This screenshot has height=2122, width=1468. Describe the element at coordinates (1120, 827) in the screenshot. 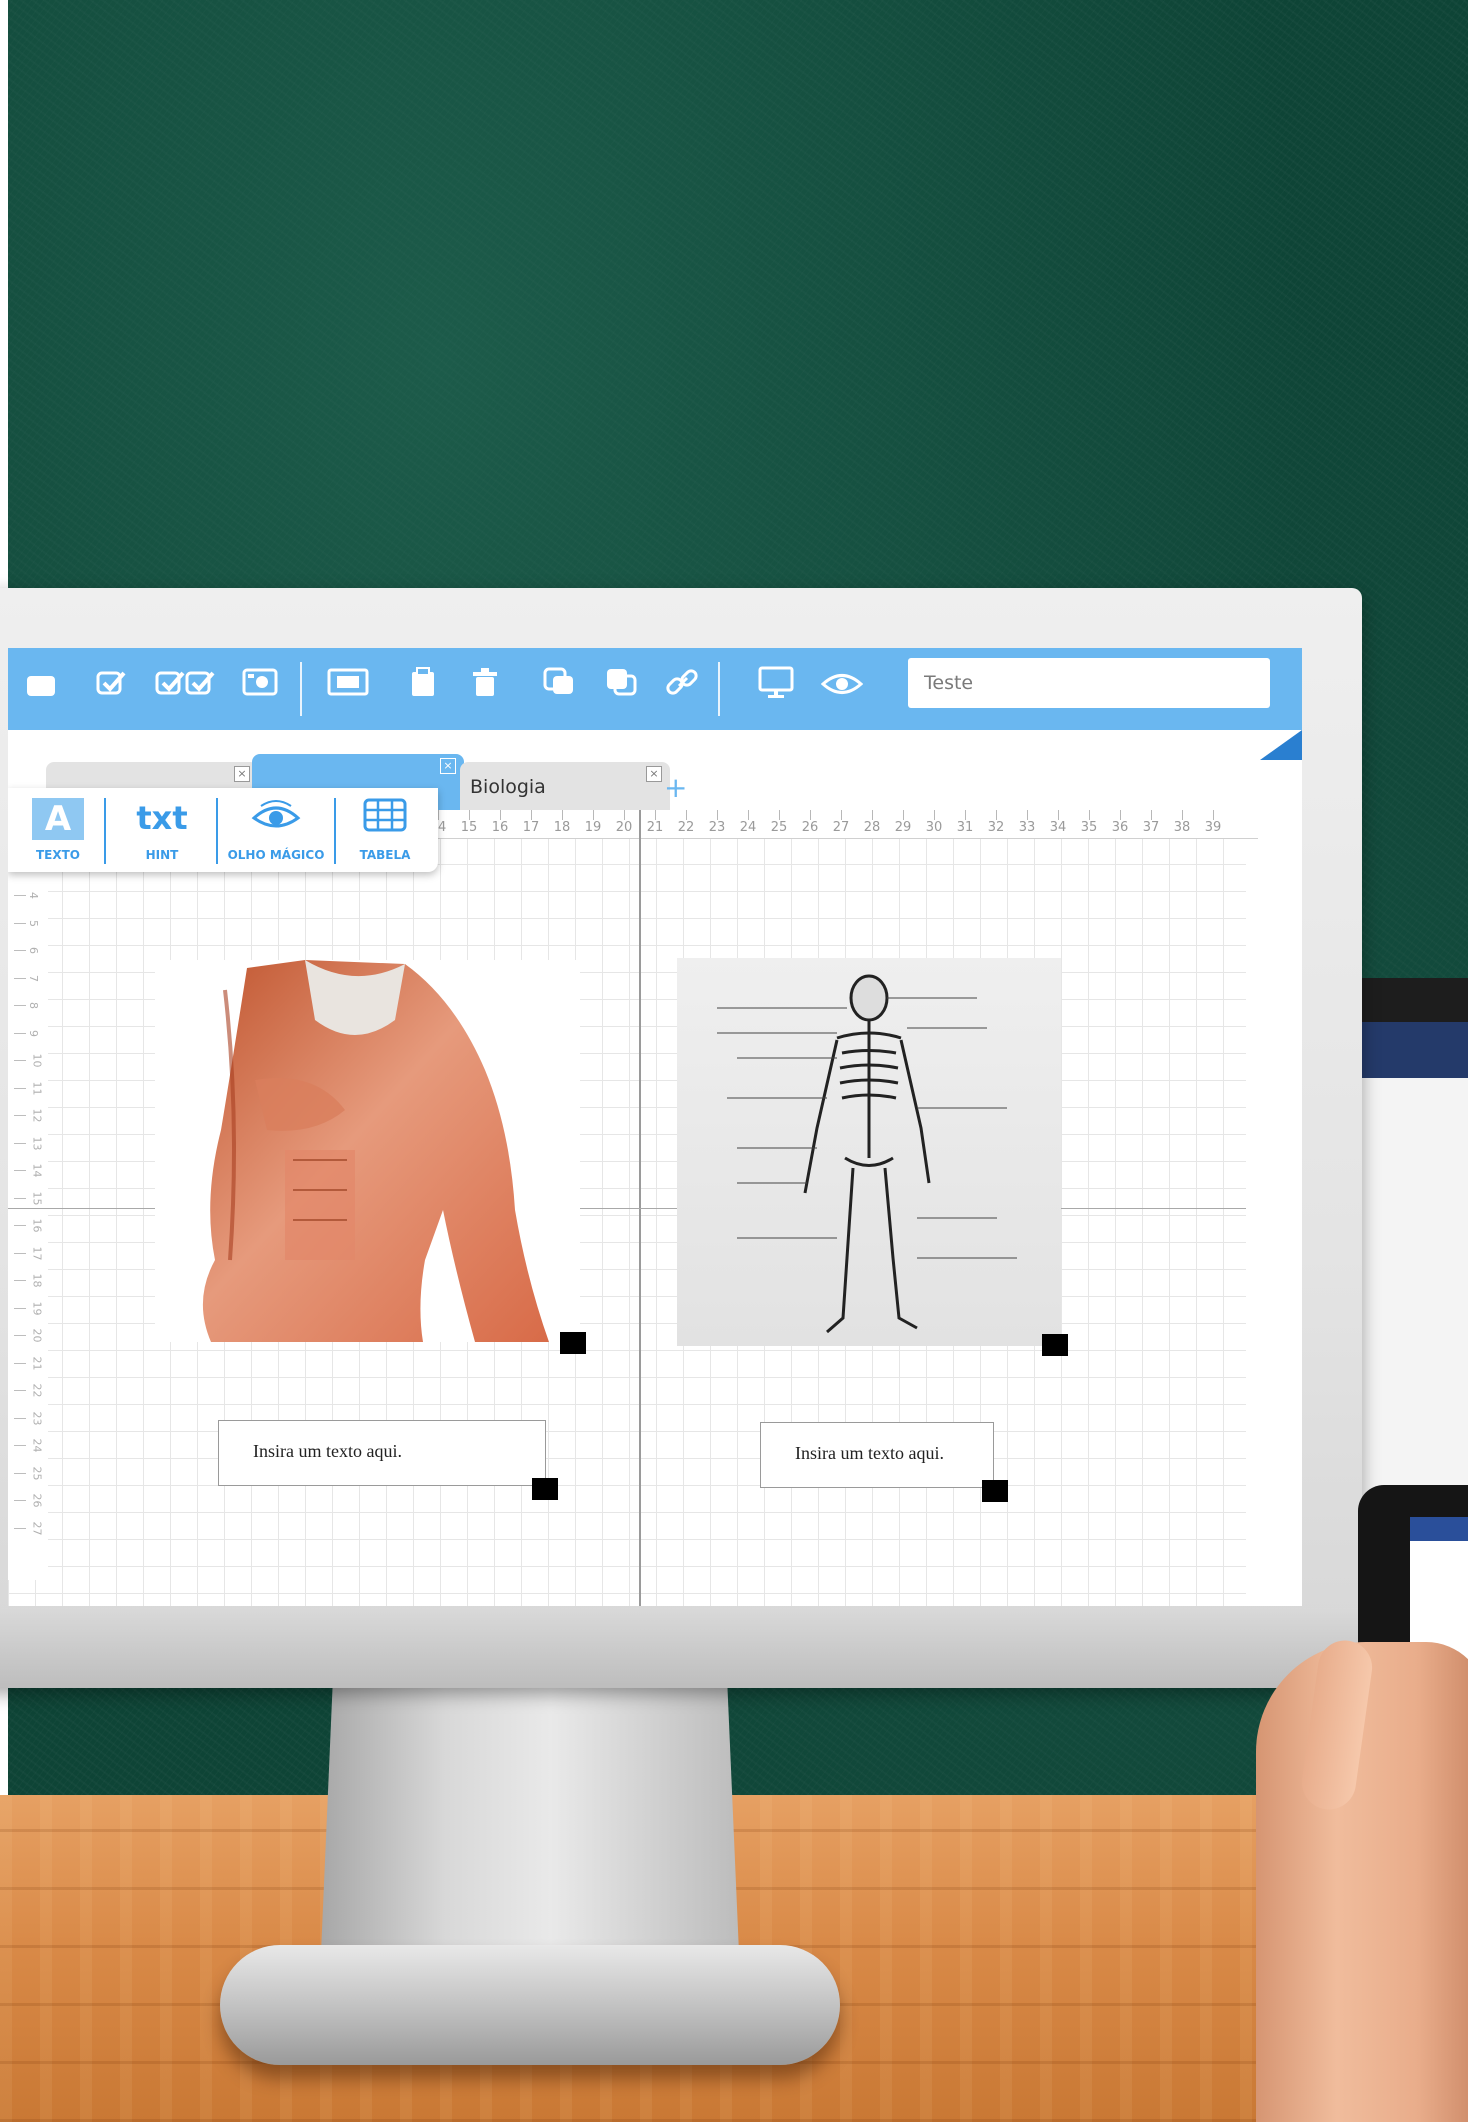

I see `ruler-label: 36` at that location.